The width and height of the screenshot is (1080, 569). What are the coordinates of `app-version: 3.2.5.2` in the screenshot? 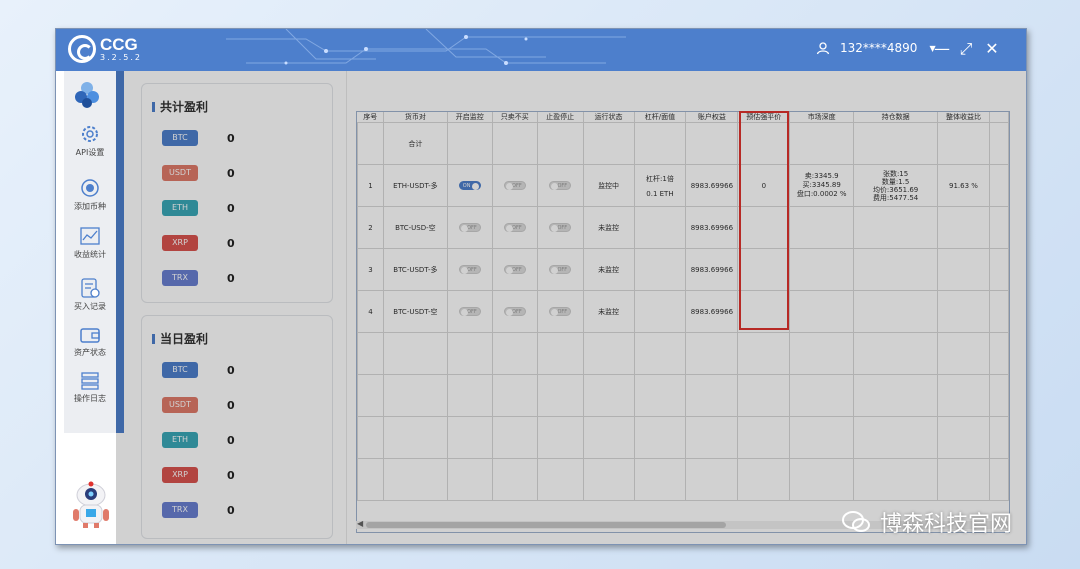 It's located at (121, 57).